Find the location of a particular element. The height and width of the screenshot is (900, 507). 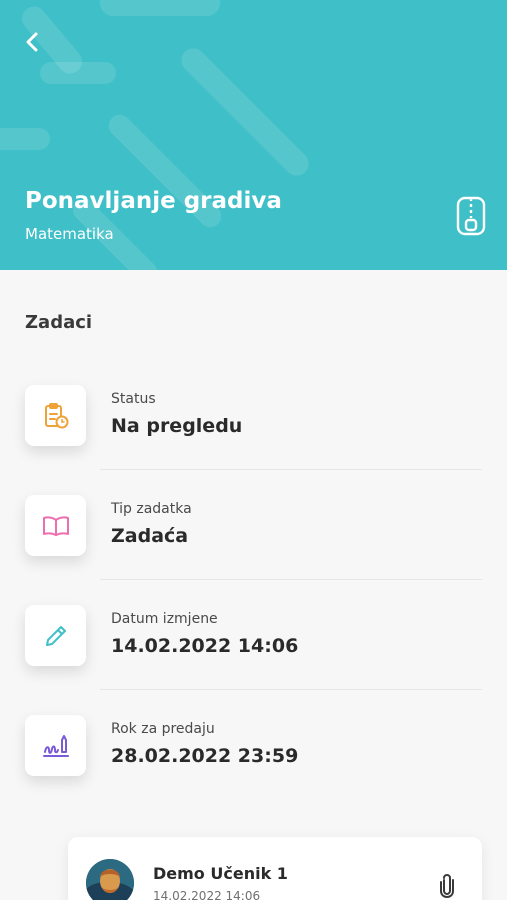

chevron-left-icon is located at coordinates (32, 42).